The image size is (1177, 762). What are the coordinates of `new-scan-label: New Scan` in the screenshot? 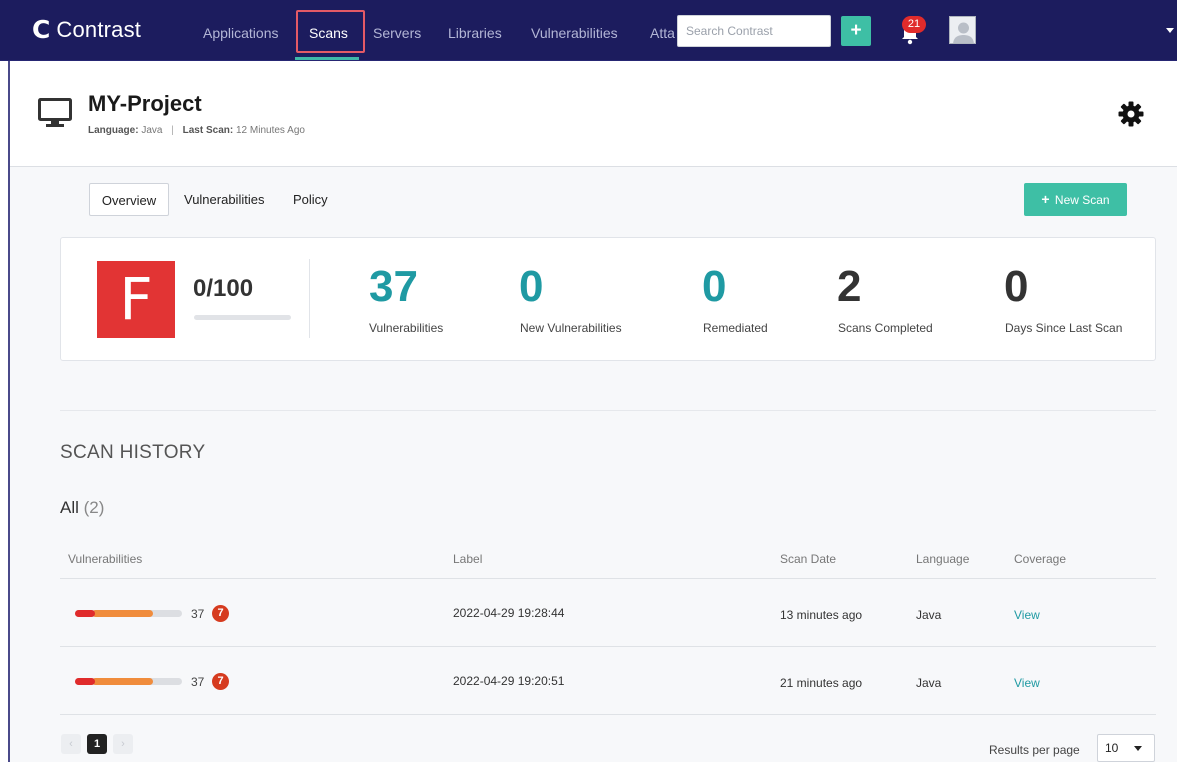 It's located at (1082, 200).